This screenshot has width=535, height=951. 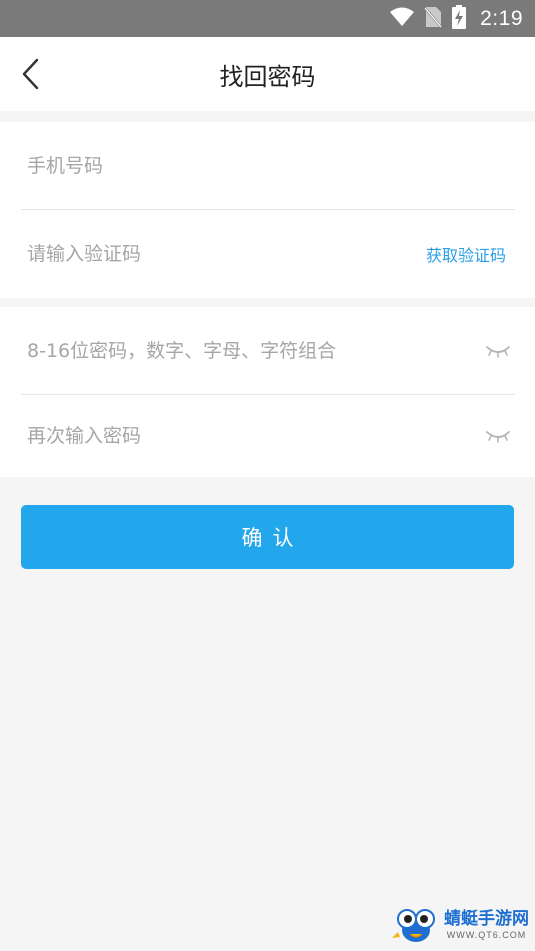 What do you see at coordinates (466, 254) in the screenshot?
I see `get-code-button: 获取验证码` at bounding box center [466, 254].